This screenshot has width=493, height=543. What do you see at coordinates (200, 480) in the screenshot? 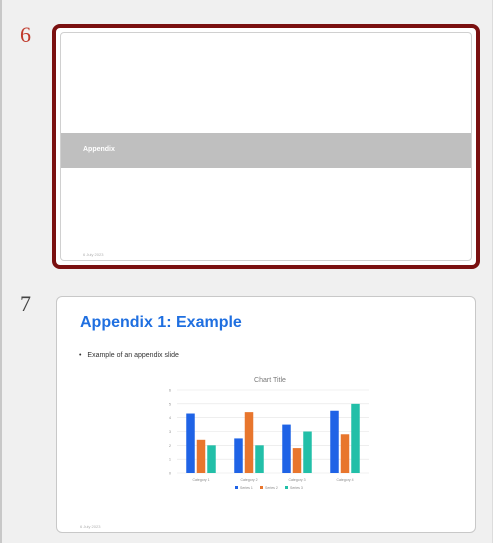
I see `x-tick-label: Category 1` at bounding box center [200, 480].